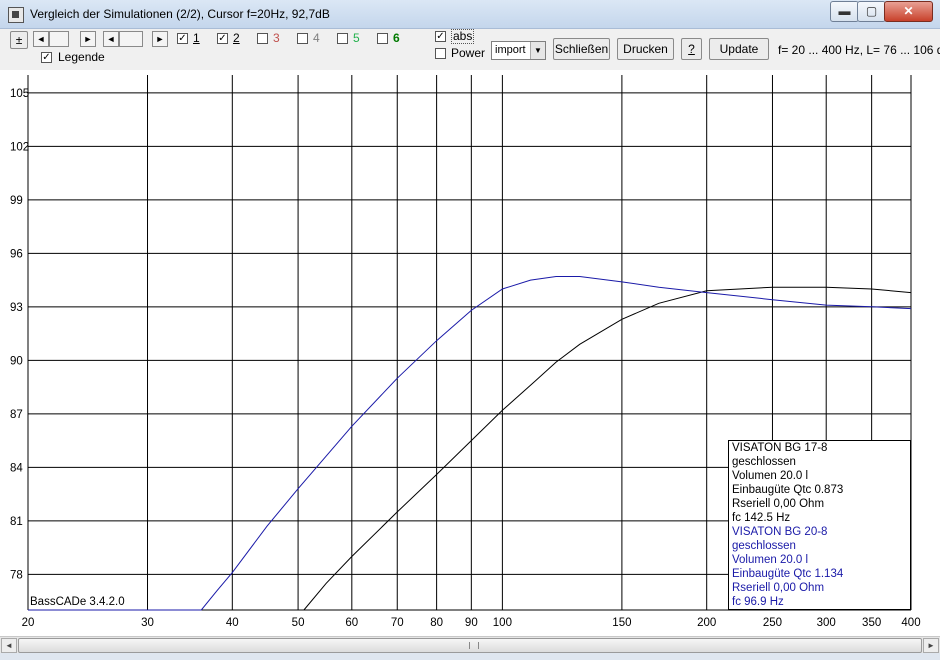 Image resolution: width=940 pixels, height=660 pixels. Describe the element at coordinates (396, 38) in the screenshot. I see `sim6-label: 6` at that location.